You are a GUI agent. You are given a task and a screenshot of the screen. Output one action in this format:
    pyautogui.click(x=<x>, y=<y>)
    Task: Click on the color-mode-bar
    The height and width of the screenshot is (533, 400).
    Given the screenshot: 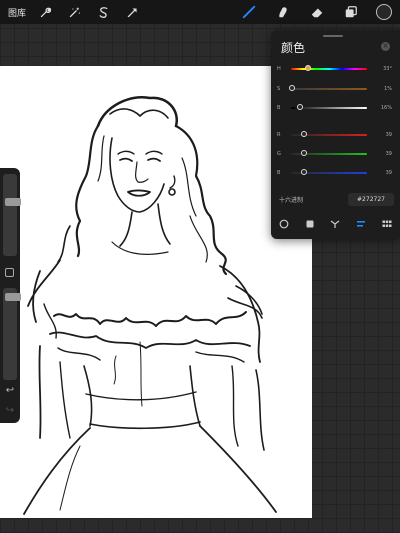 What is the action you would take?
    pyautogui.click(x=335, y=224)
    